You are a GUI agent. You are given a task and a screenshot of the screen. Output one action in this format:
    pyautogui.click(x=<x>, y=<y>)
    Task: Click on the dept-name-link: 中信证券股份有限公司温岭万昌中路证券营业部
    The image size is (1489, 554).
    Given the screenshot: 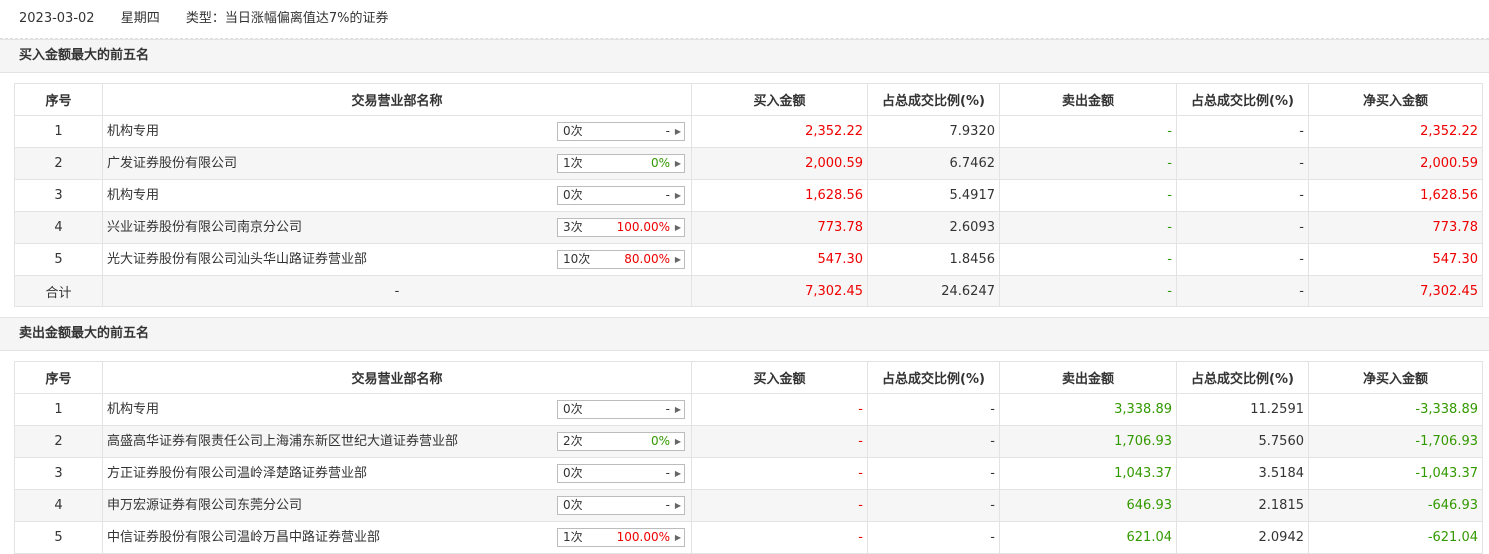 What is the action you would take?
    pyautogui.click(x=243, y=538)
    